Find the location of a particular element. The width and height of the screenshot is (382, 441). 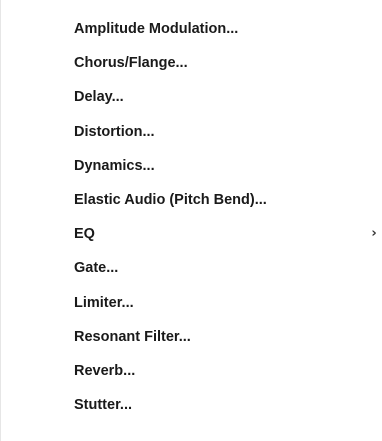

menu-item-label: EQ is located at coordinates (84, 234).